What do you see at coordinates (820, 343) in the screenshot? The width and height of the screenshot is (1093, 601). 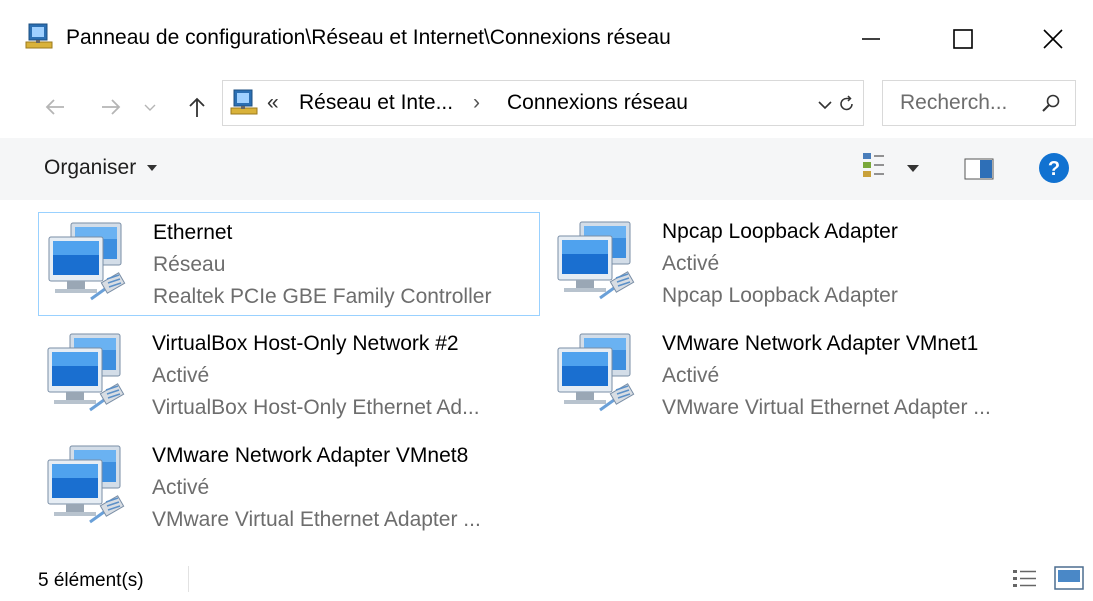 I see `connection-name: VMware Network Adapter VMnet1` at bounding box center [820, 343].